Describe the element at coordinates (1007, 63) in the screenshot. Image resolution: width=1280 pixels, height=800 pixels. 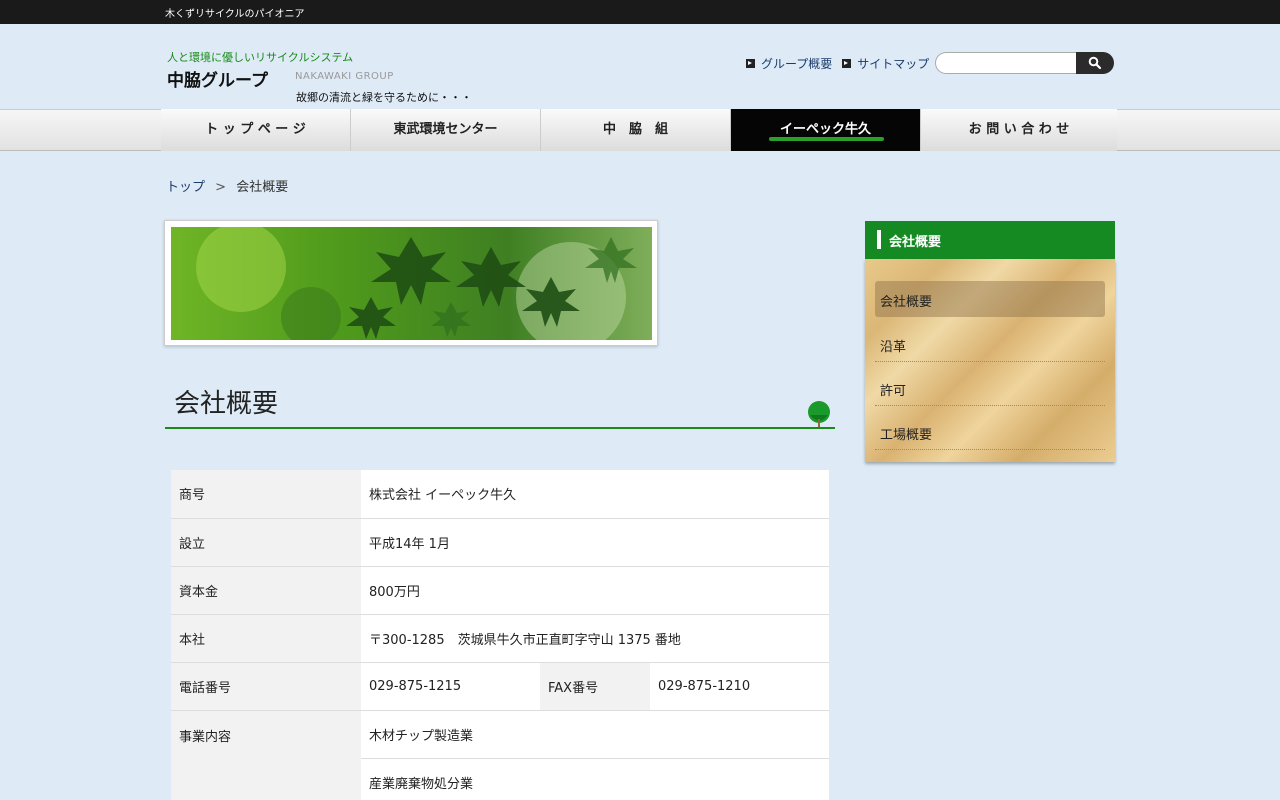
I see `search-input` at that location.